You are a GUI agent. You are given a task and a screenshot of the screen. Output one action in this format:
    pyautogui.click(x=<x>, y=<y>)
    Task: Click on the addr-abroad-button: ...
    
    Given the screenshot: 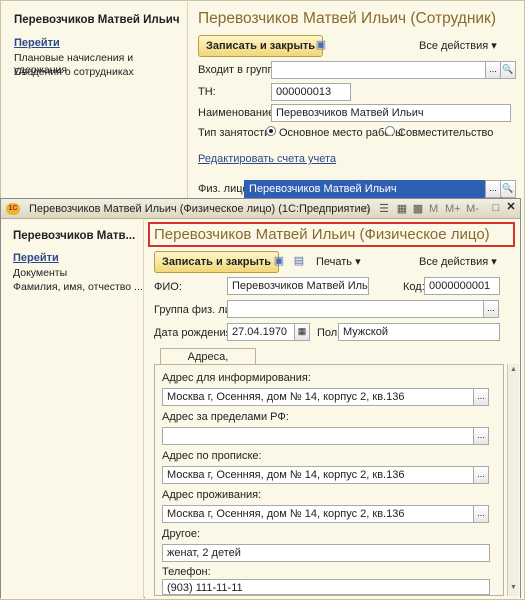 What is the action you would take?
    pyautogui.click(x=481, y=436)
    